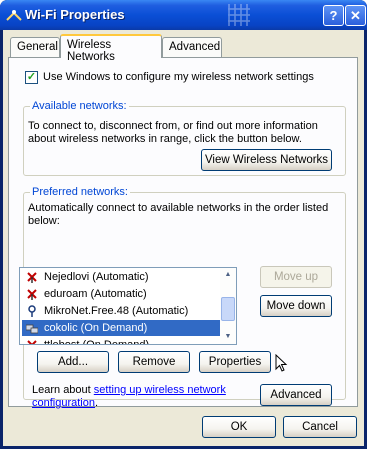  Describe the element at coordinates (116, 311) in the screenshot. I see `network-name: MikroNet.Free.48 (Automatic)` at that location.